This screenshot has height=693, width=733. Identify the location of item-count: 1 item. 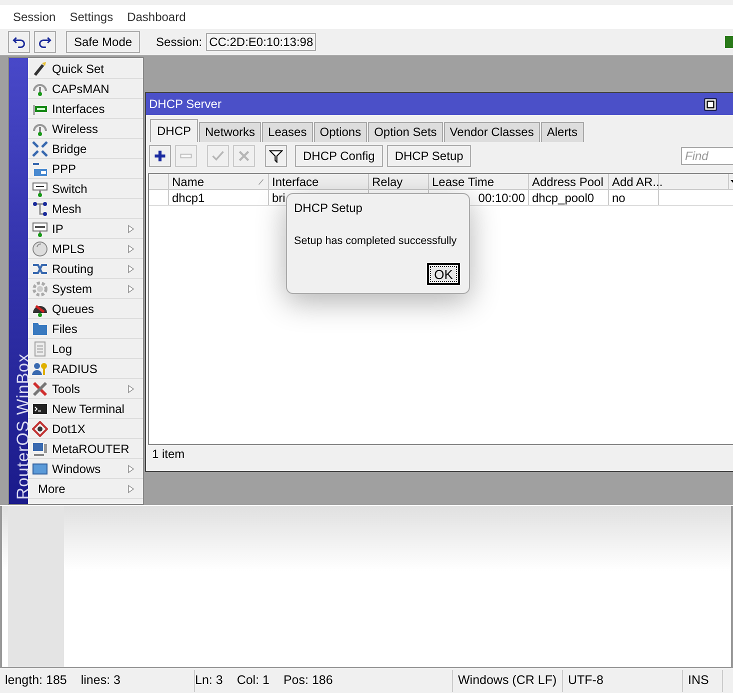
(168, 454).